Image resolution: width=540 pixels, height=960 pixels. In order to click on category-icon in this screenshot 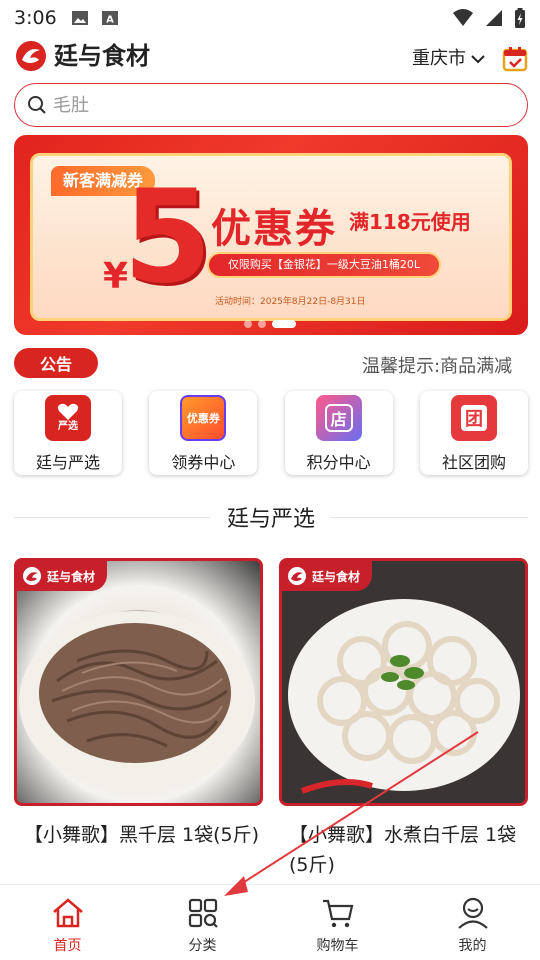, I will do `click(203, 913)`.